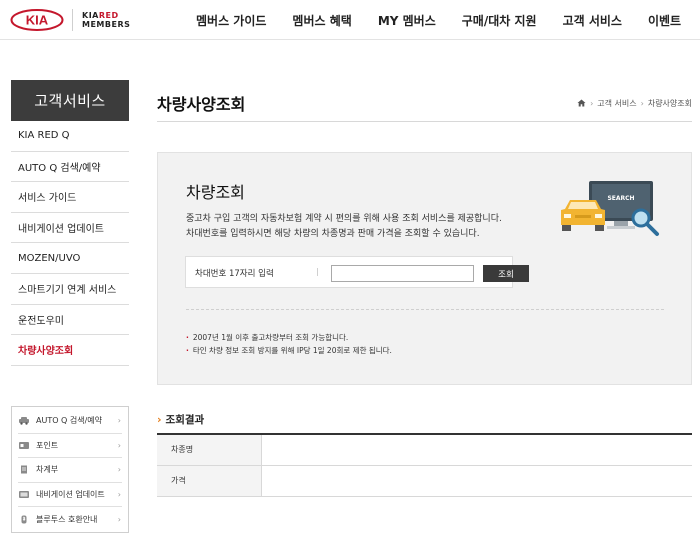  Describe the element at coordinates (201, 104) in the screenshot. I see `page-title: 차량사양조회` at that location.